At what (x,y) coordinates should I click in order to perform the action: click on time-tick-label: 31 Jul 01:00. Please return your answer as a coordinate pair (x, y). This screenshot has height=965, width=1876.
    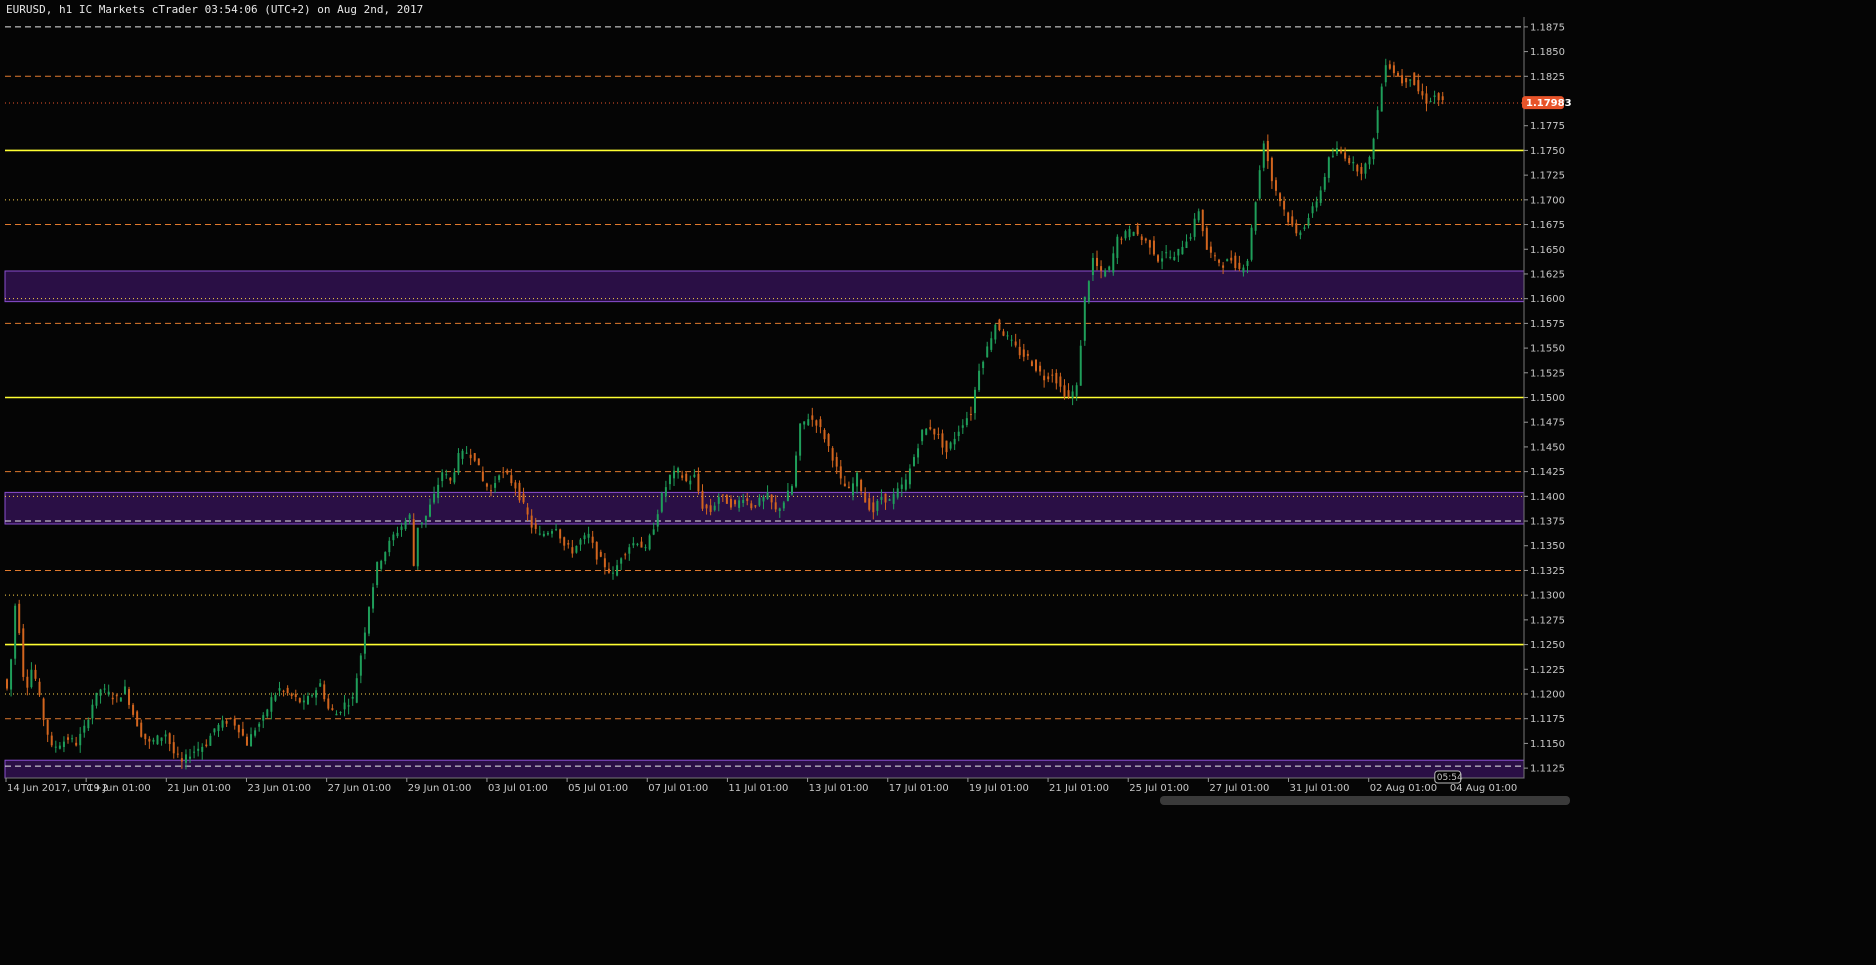
    Looking at the image, I should click on (1320, 788).